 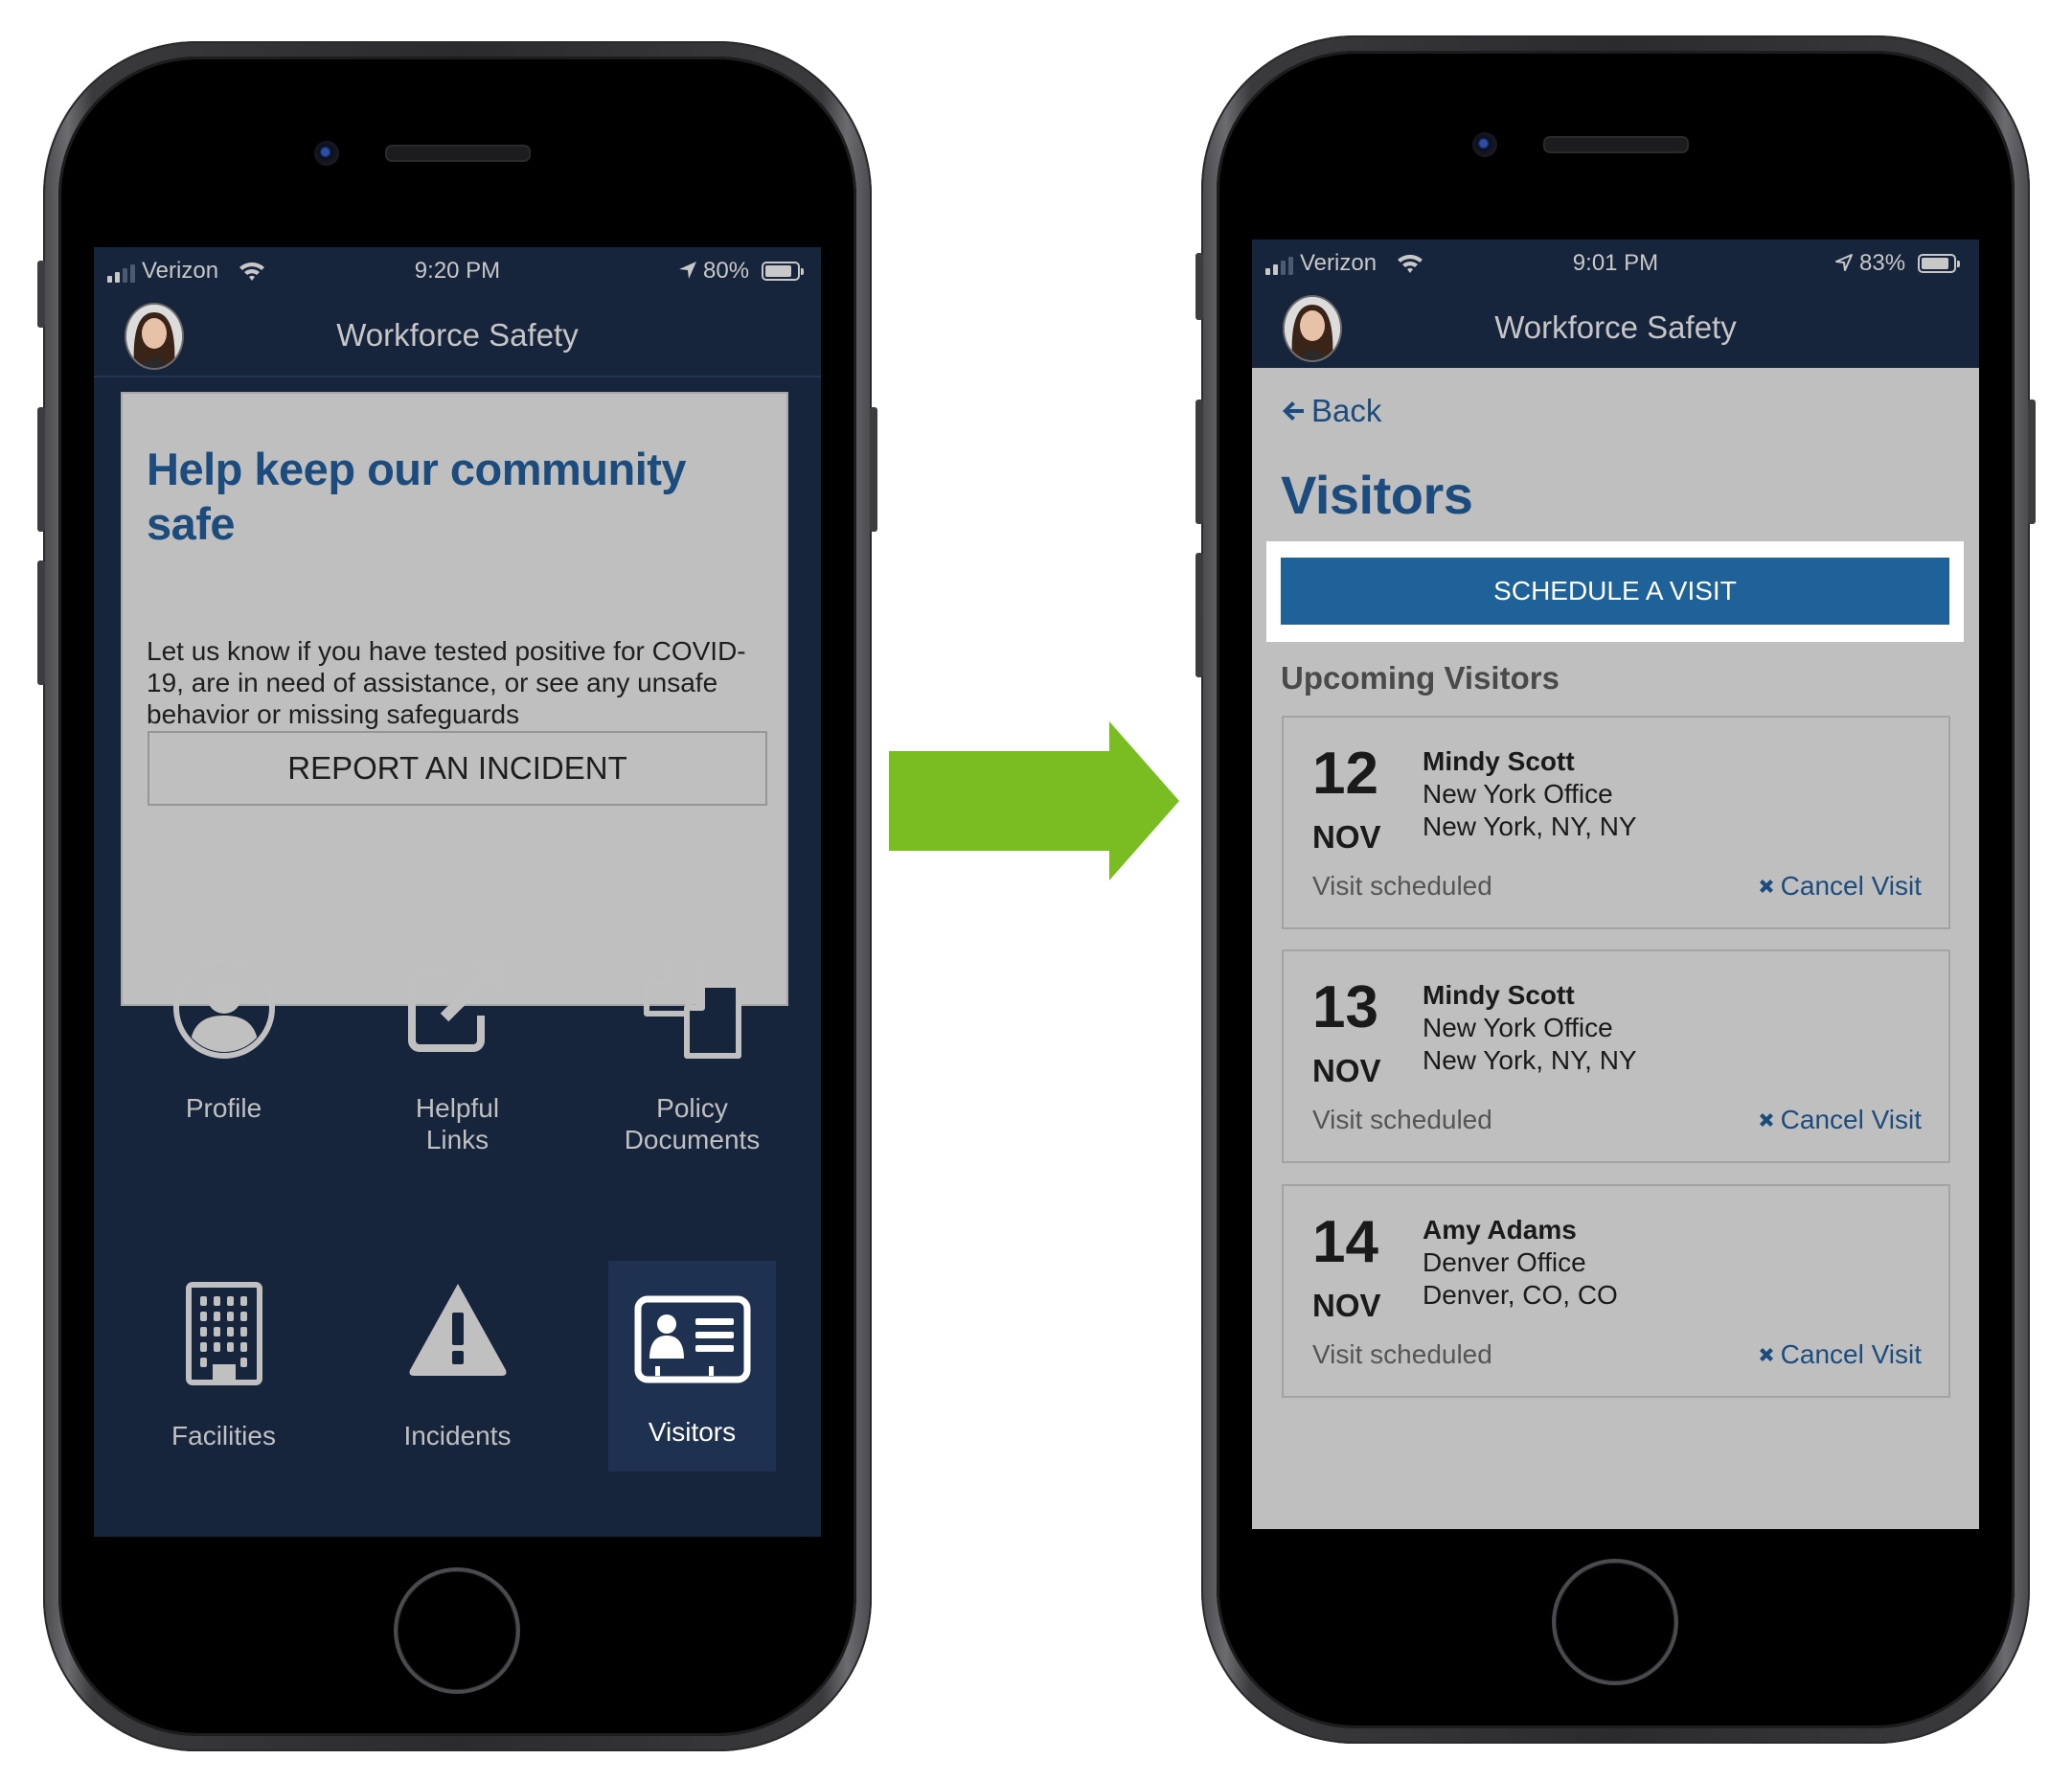 I want to click on battery-percent: 83%, so click(x=1882, y=263).